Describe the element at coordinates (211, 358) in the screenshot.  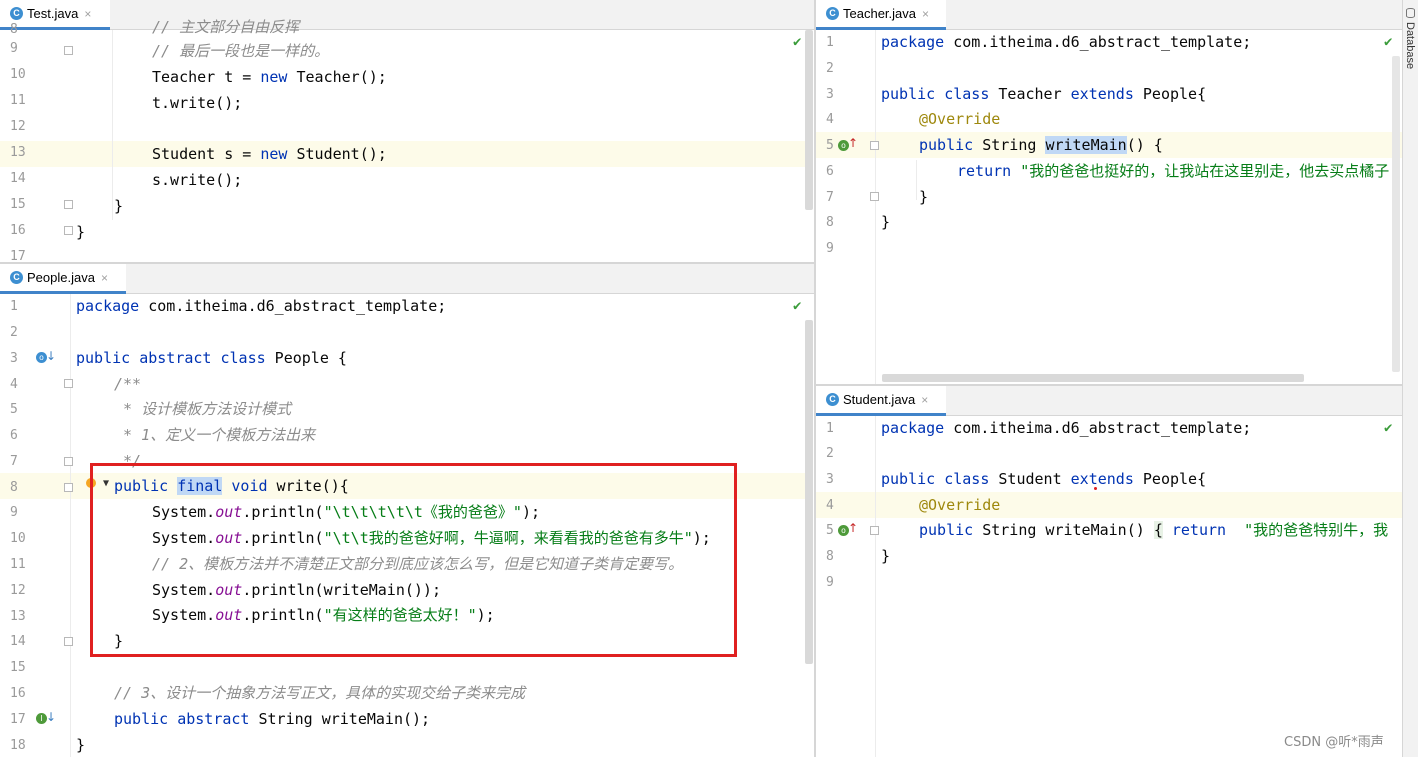
I see `code-line: public abstract class People {` at that location.